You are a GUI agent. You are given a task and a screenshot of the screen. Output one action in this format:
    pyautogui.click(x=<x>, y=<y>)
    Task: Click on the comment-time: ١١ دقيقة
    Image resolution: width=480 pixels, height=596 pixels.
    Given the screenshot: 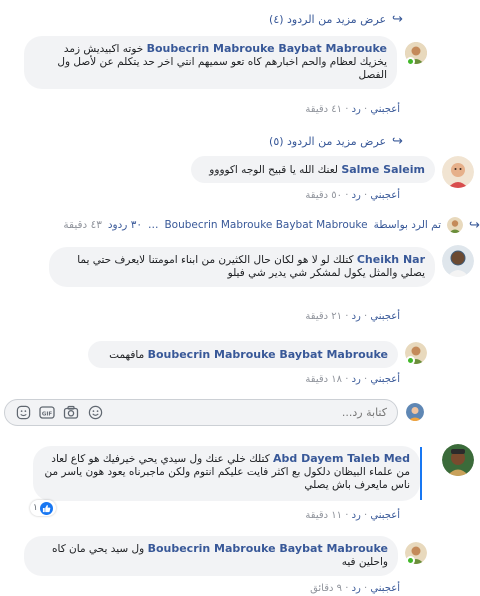 What is the action you would take?
    pyautogui.click(x=323, y=515)
    